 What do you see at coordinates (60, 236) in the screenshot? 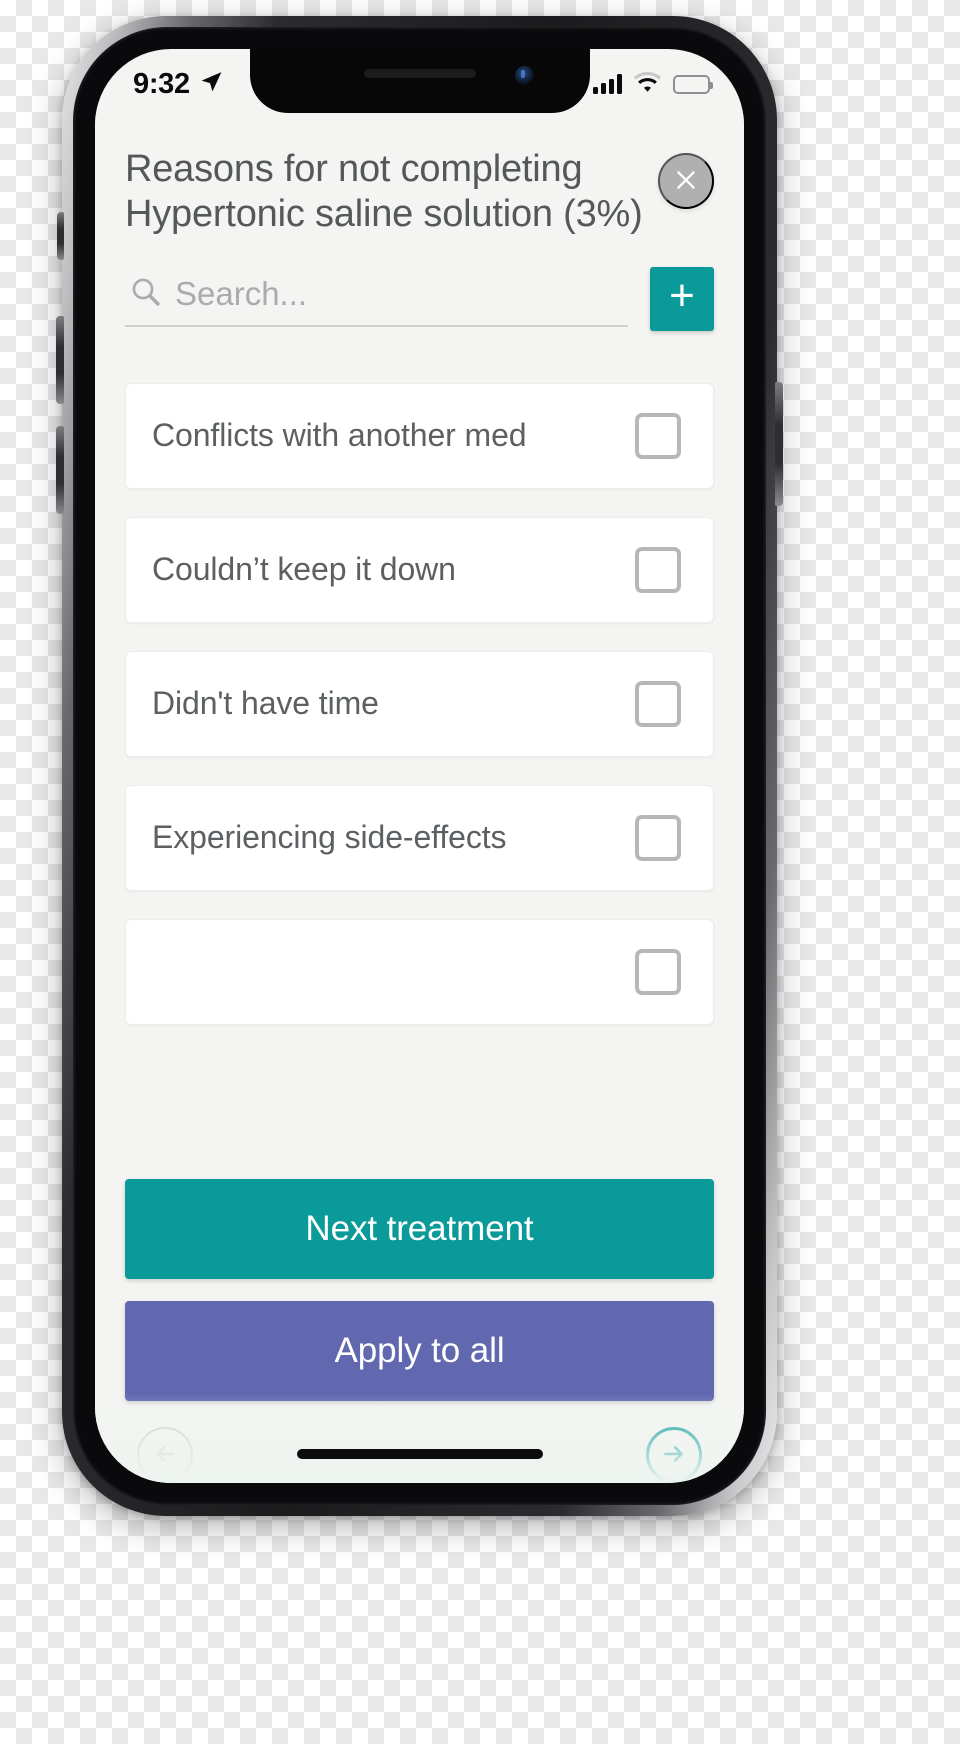
I see `silent-switch-button` at bounding box center [60, 236].